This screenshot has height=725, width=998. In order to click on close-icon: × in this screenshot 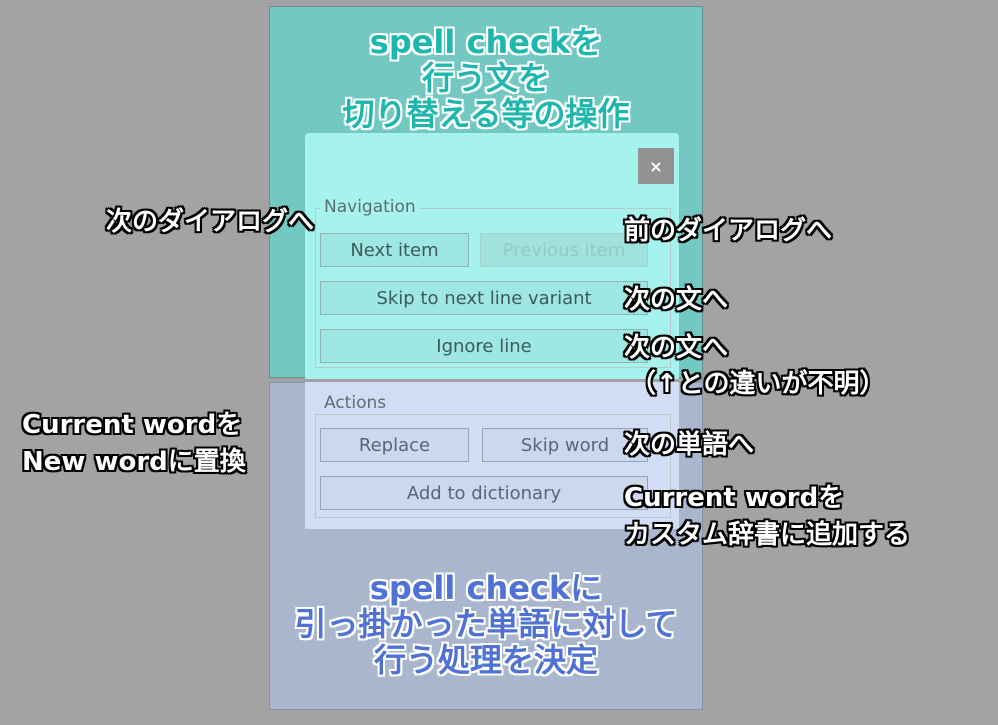, I will do `click(656, 166)`.